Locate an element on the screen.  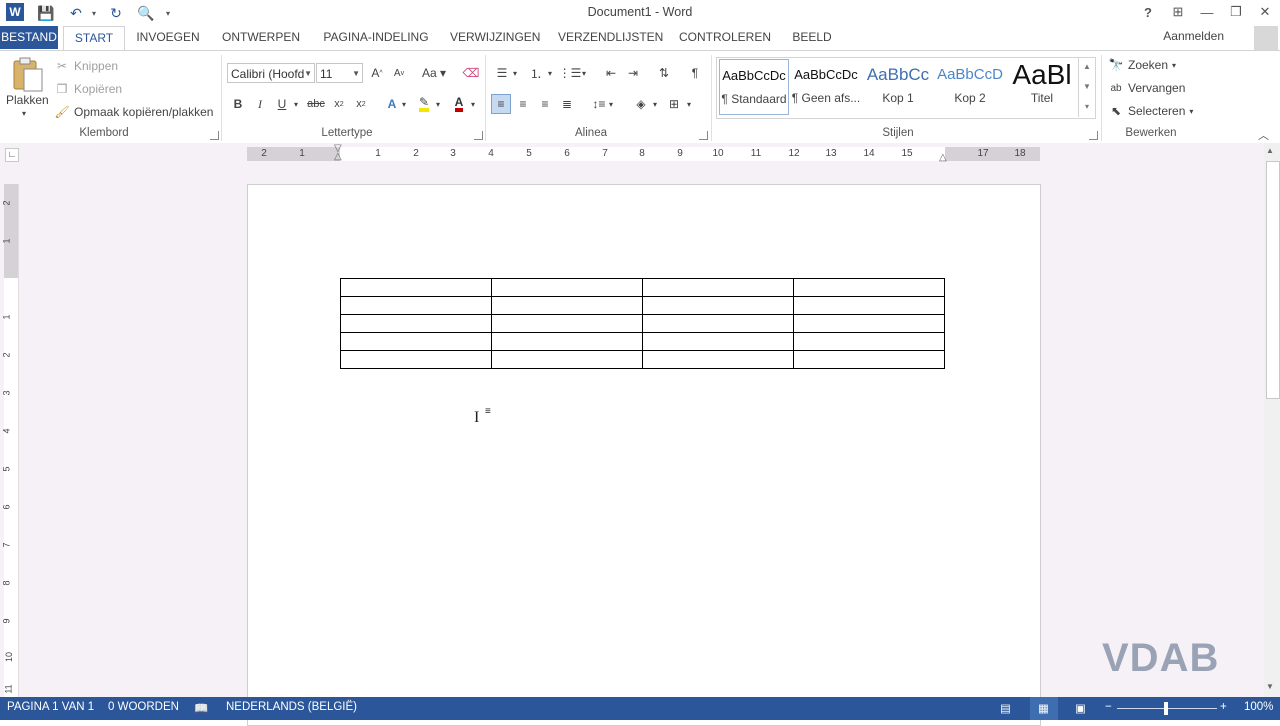
grow-font-icon: A ^ is located at coordinates (377, 73).